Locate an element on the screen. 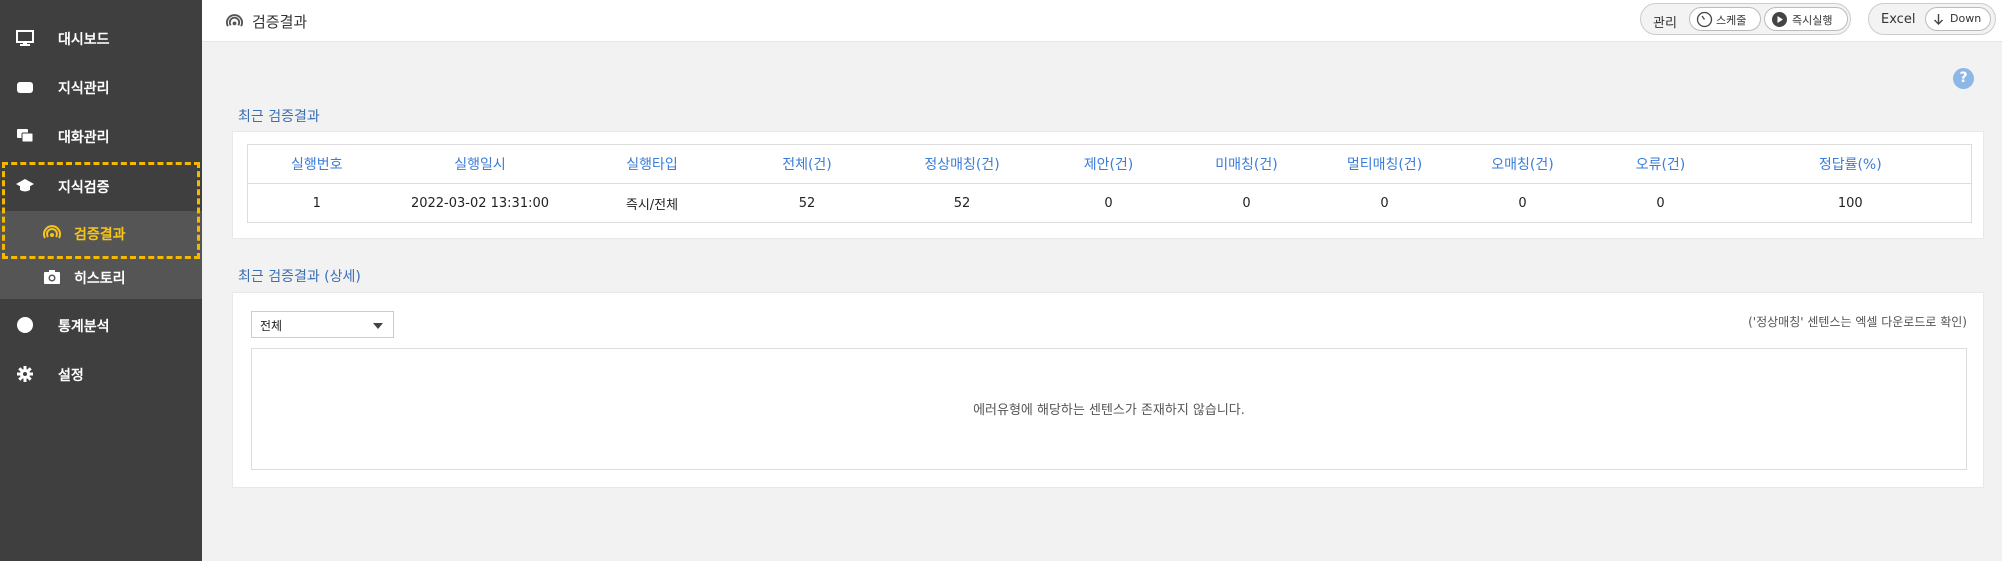 The height and width of the screenshot is (561, 2002). arrow-down-icon is located at coordinates (1938, 19).